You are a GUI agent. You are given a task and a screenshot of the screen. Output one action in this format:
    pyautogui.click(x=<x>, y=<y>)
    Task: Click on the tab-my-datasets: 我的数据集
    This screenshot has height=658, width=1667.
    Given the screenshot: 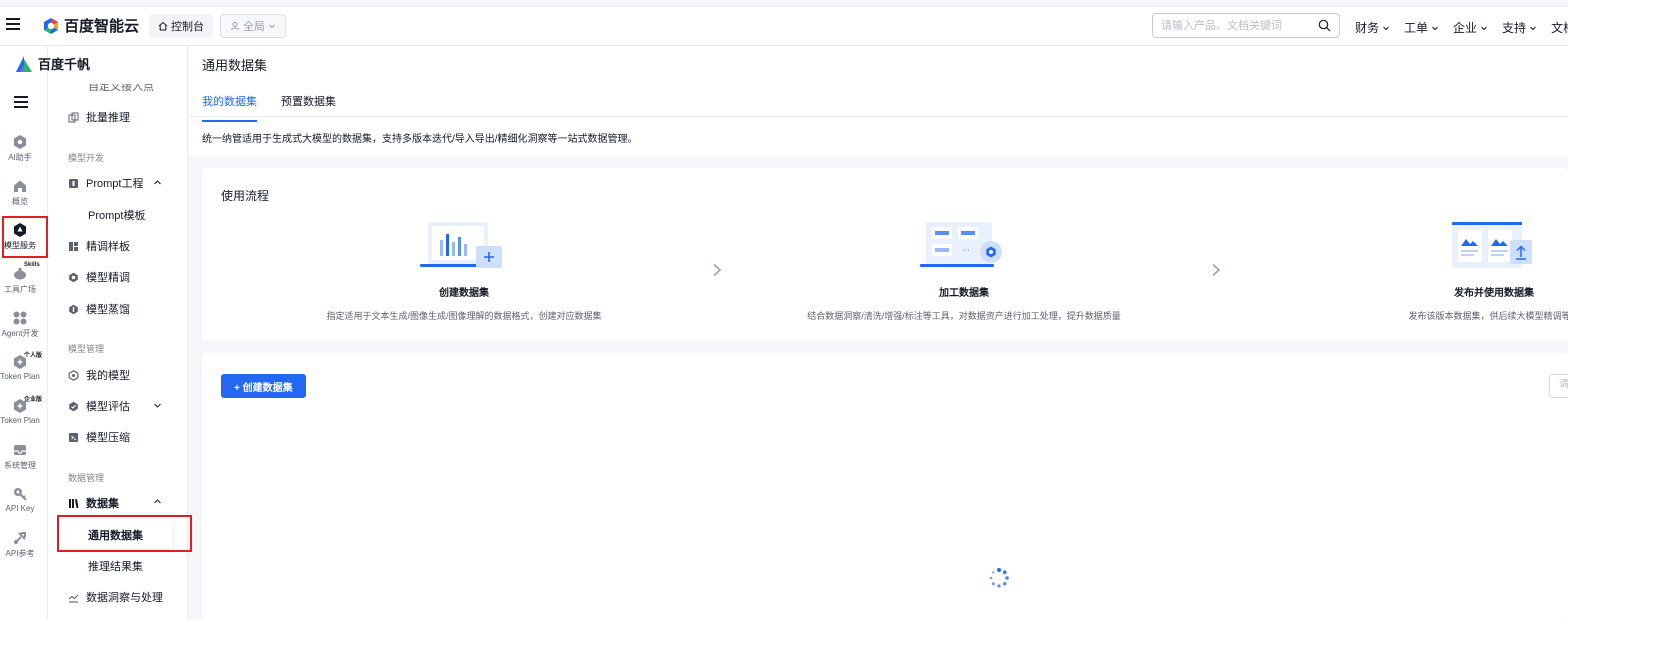 What is the action you would take?
    pyautogui.click(x=229, y=107)
    